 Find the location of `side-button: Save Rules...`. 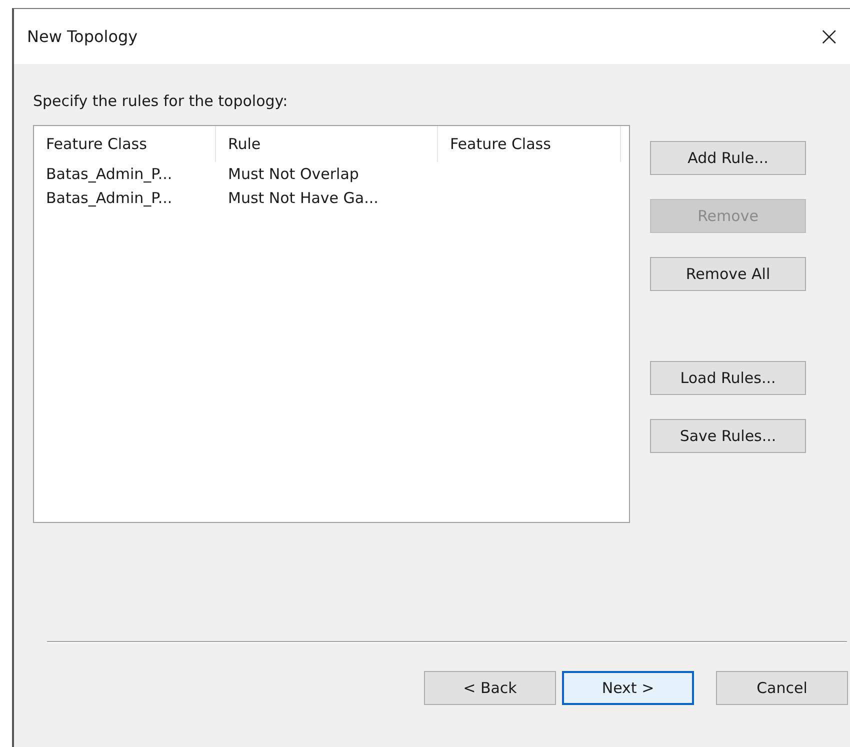

side-button: Save Rules... is located at coordinates (728, 436).